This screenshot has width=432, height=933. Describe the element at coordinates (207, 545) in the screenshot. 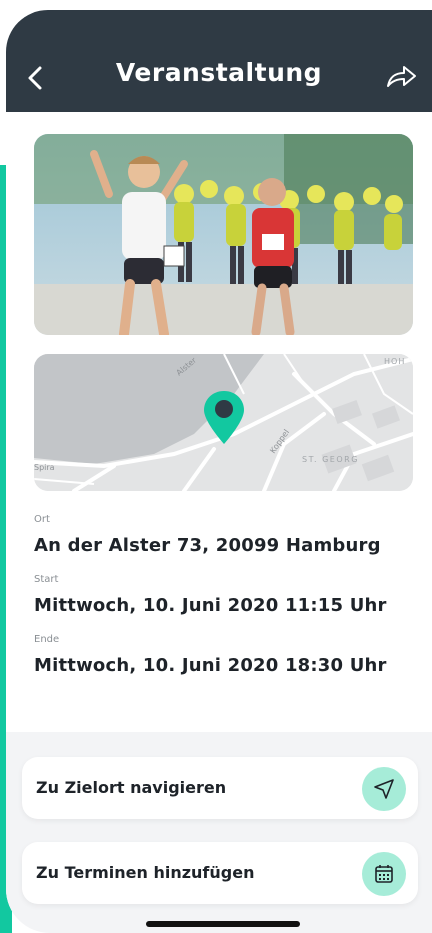

I see `location-value: An der Alster 73, 20099 Hamburg` at that location.